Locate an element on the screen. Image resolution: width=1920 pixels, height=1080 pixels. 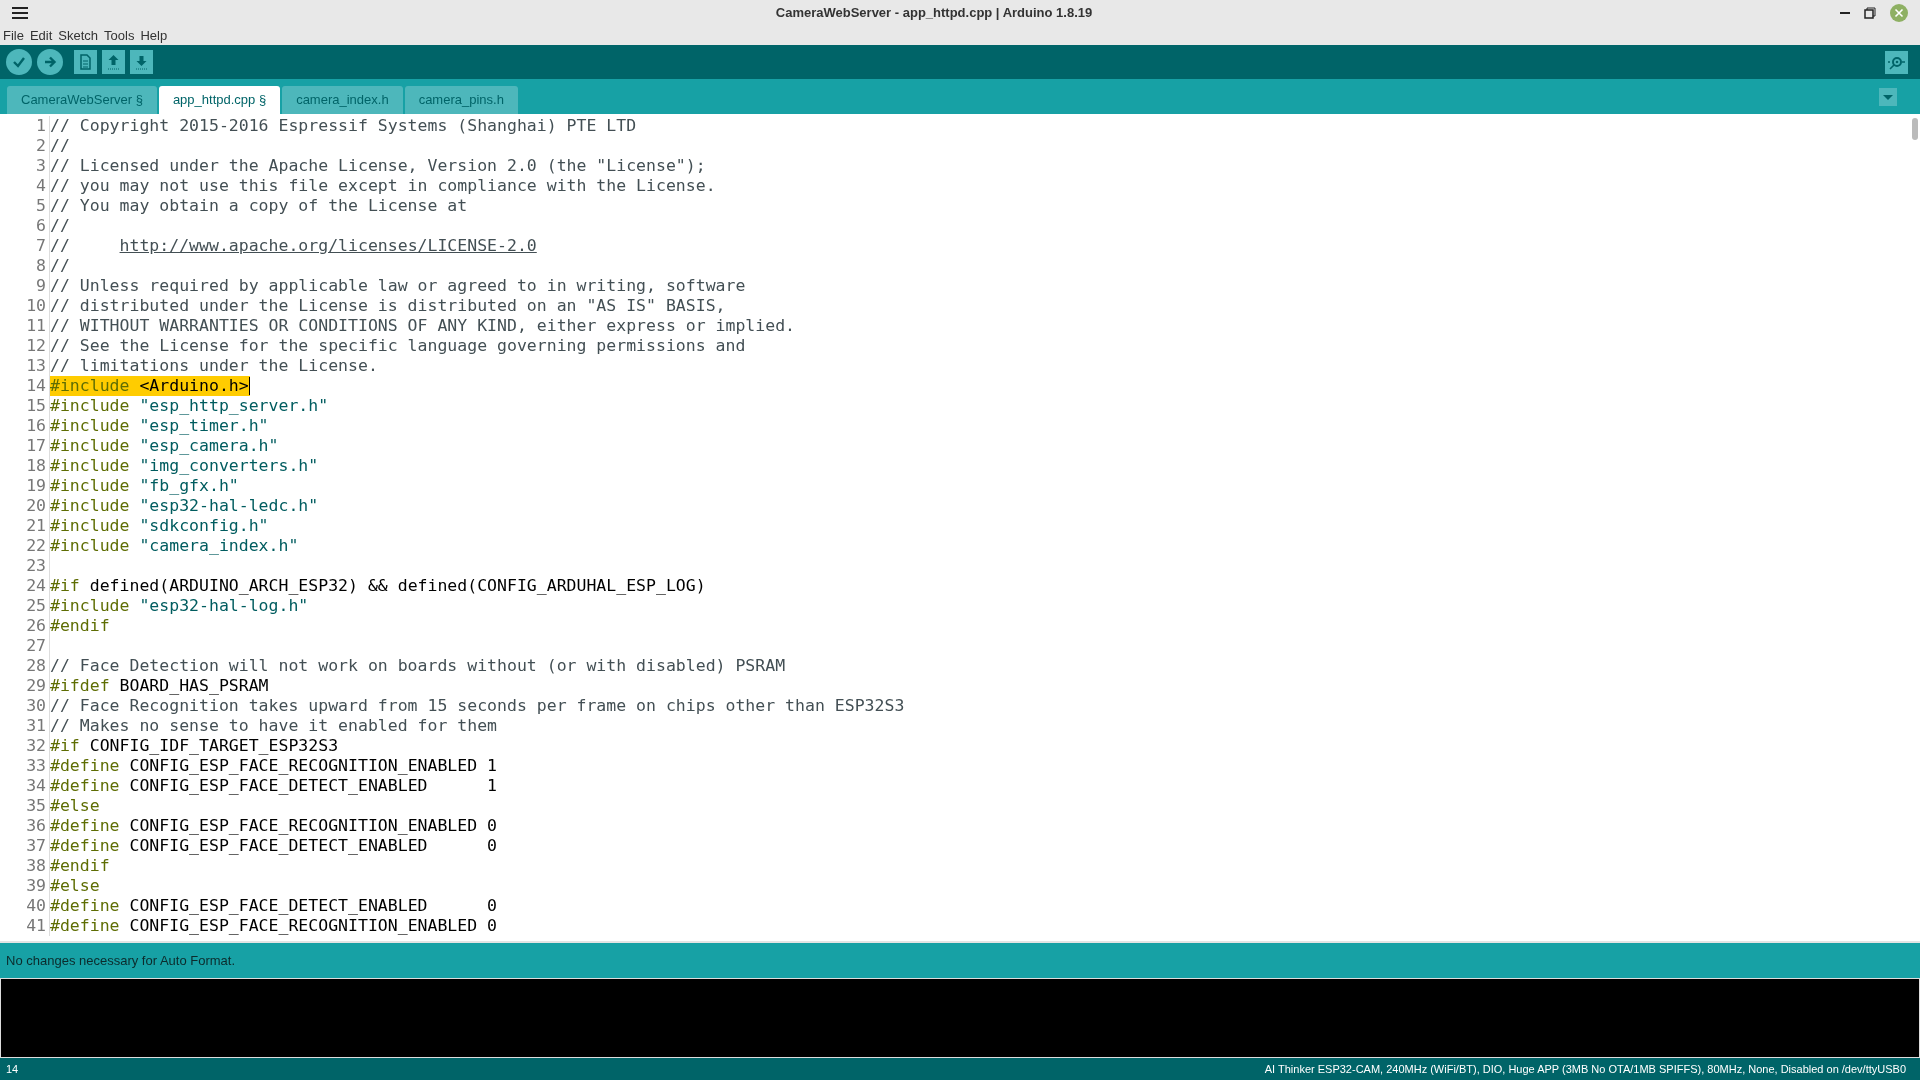
code-text: // WITHOUT WARRANTIES OR CONDITIONS OF ANY KIND, either express or implied. is located at coordinates (423, 326).